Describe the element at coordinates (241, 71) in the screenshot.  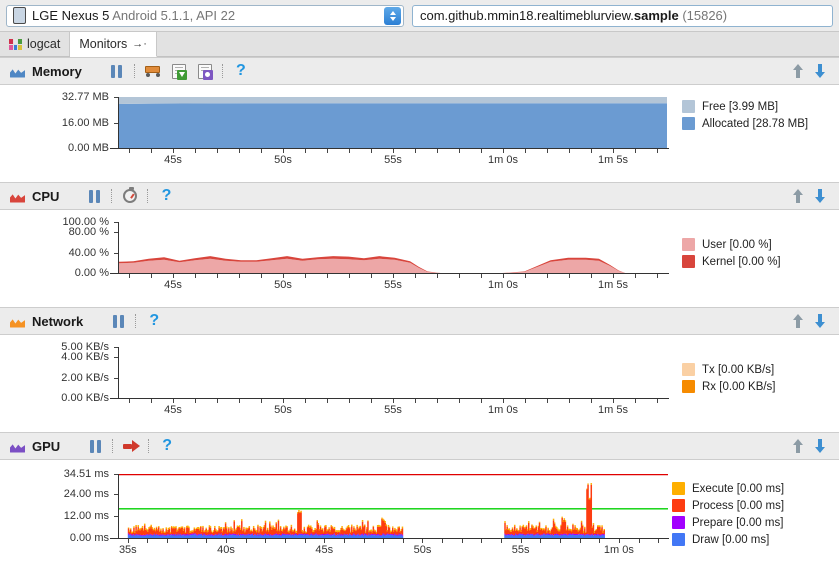
I see `memory-help-button: ?` at that location.